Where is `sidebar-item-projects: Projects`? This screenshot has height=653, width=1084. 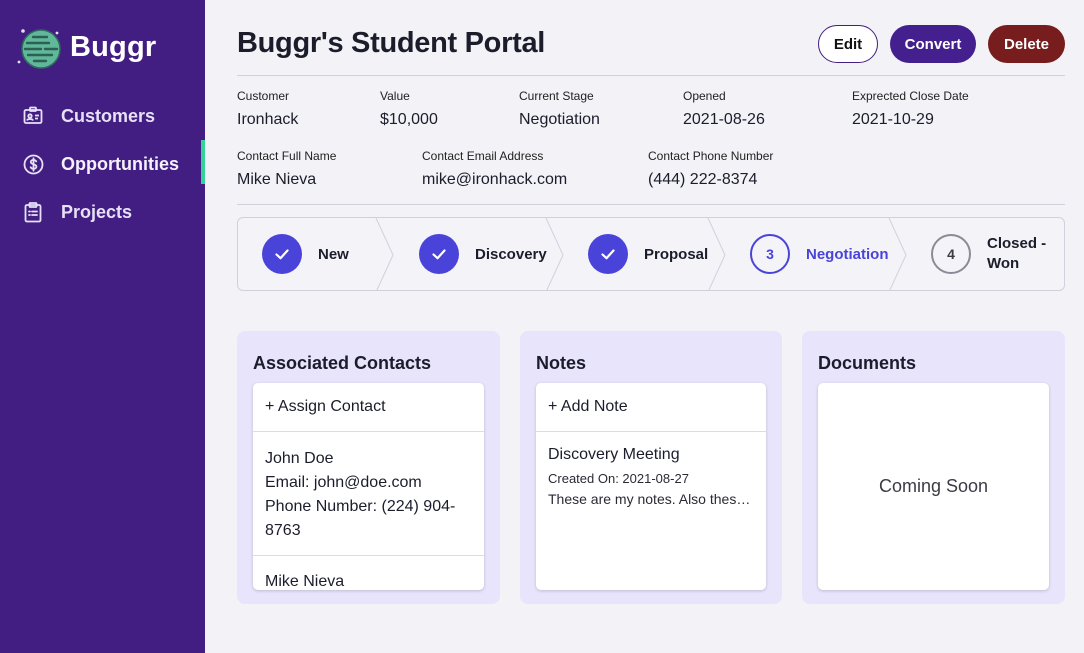
sidebar-item-projects: Projects is located at coordinates (102, 212).